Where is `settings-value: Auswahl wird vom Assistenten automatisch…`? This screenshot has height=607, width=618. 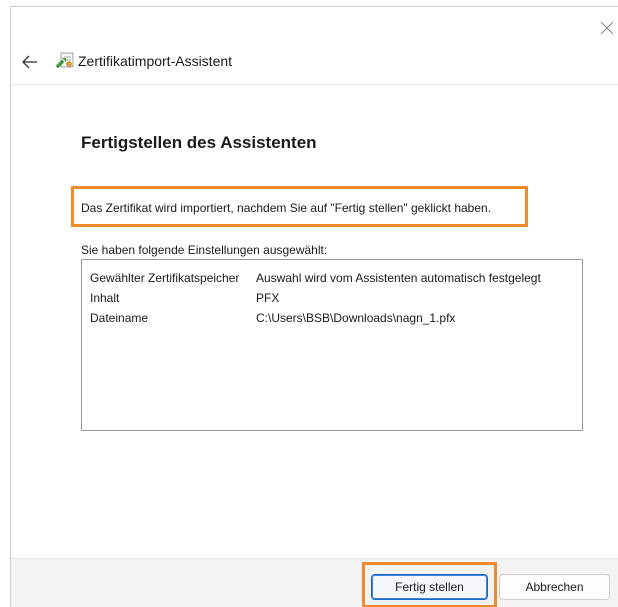
settings-value: Auswahl wird vom Assistenten automatisch… is located at coordinates (398, 278).